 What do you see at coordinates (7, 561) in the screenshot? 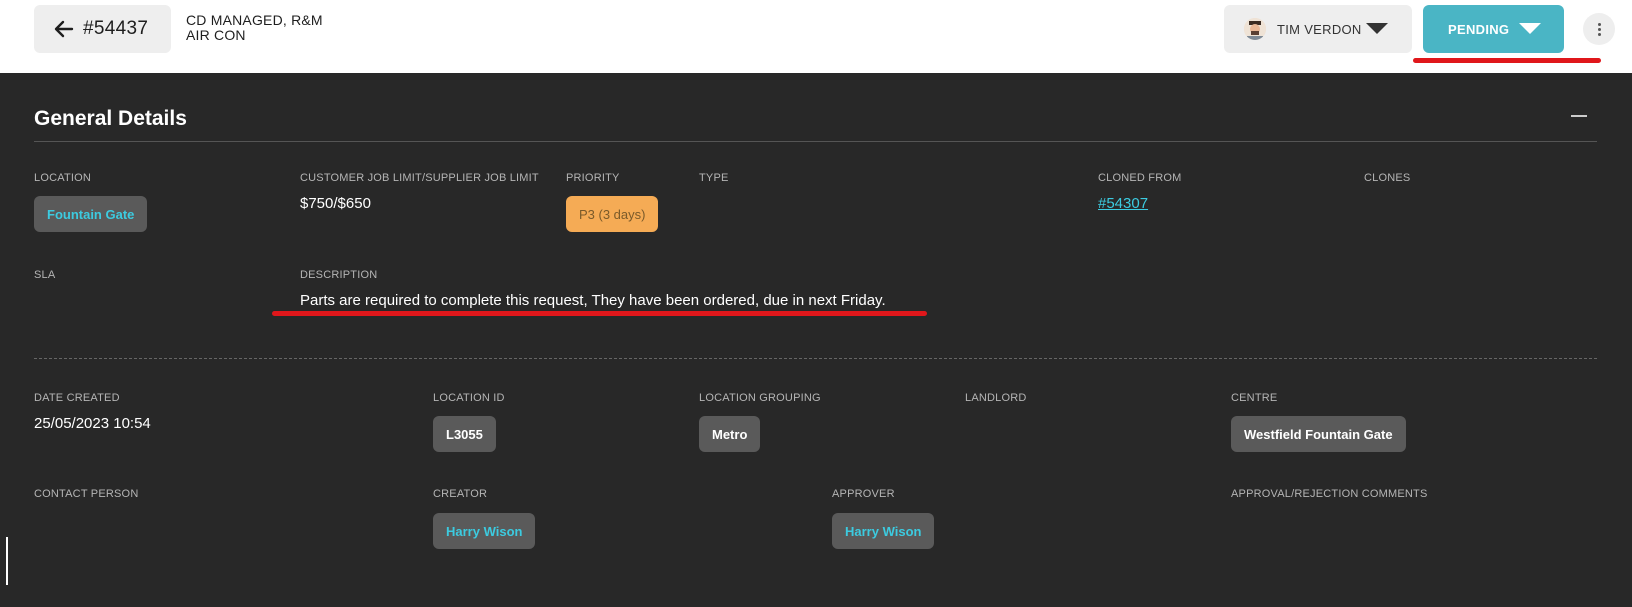
I see `text-cursor` at bounding box center [7, 561].